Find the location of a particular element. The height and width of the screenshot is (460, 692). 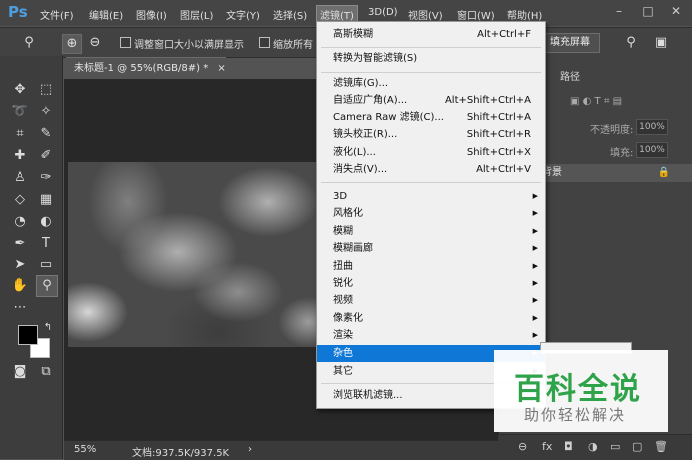

opacity-label: 不透明度: is located at coordinates (612, 130).